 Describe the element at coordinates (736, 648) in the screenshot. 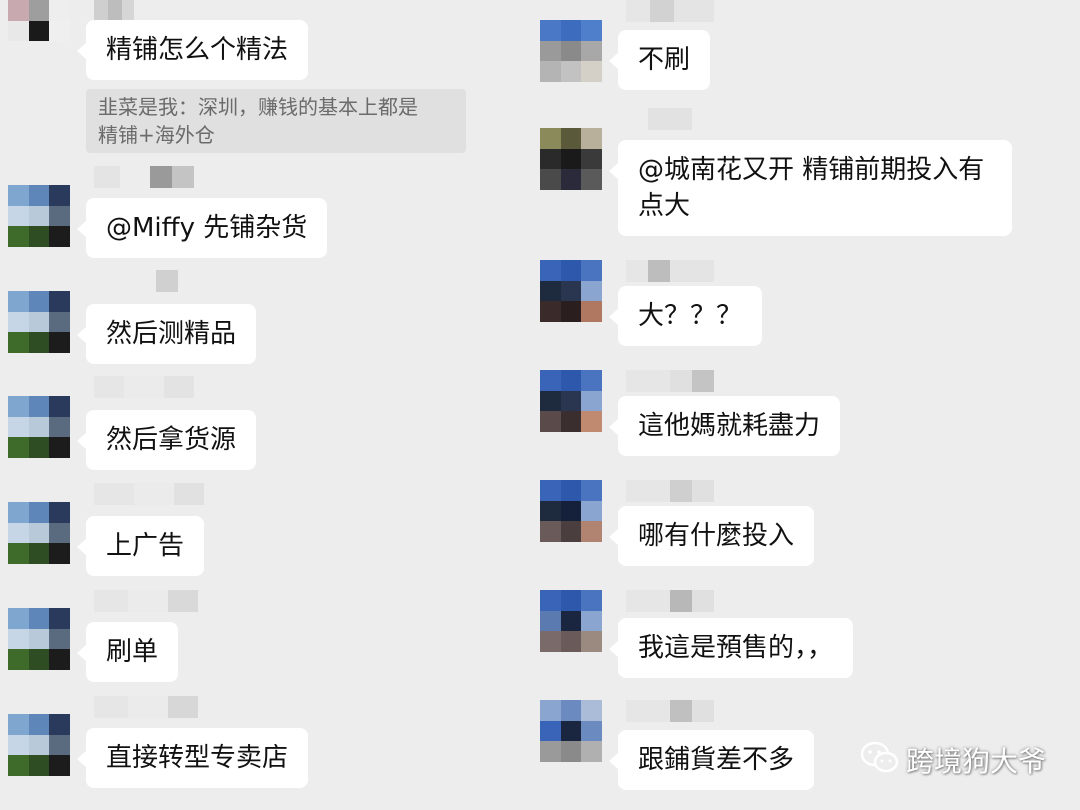

I see `message-text: 我這是預售的，，` at that location.